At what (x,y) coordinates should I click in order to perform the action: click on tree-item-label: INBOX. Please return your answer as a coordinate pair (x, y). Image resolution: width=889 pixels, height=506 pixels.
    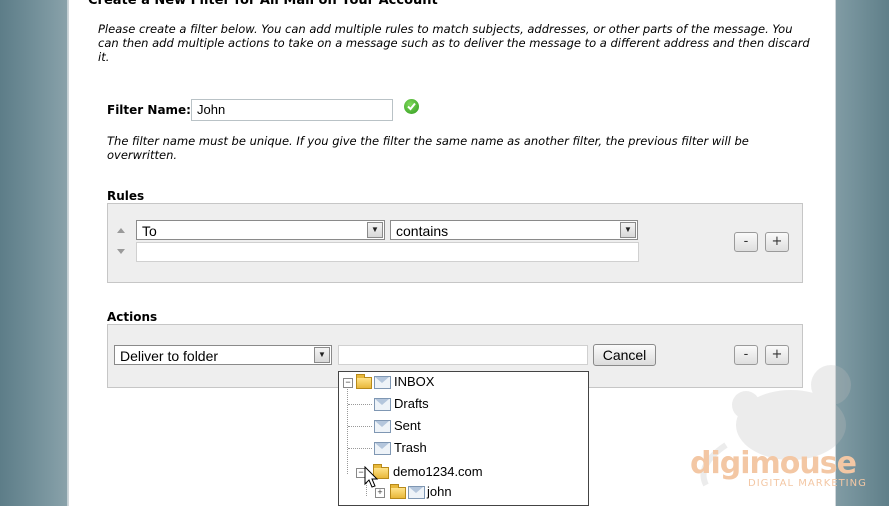
    Looking at the image, I should click on (414, 381).